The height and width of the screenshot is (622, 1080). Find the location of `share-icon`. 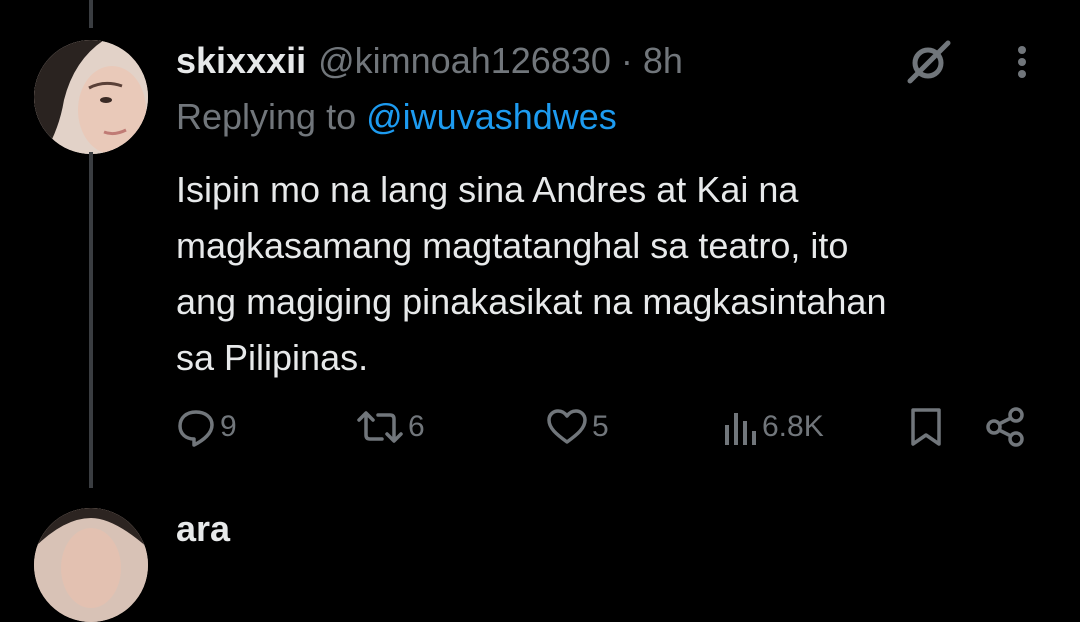

share-icon is located at coordinates (1005, 427).